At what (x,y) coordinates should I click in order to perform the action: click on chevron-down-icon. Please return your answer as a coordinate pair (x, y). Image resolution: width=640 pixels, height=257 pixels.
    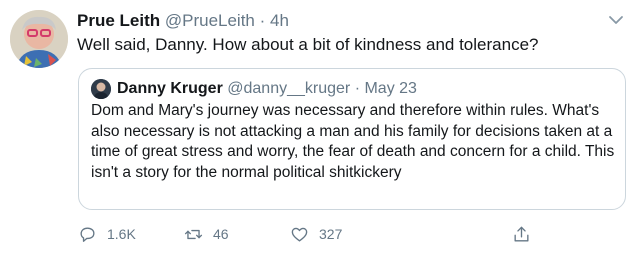
    Looking at the image, I should click on (616, 20).